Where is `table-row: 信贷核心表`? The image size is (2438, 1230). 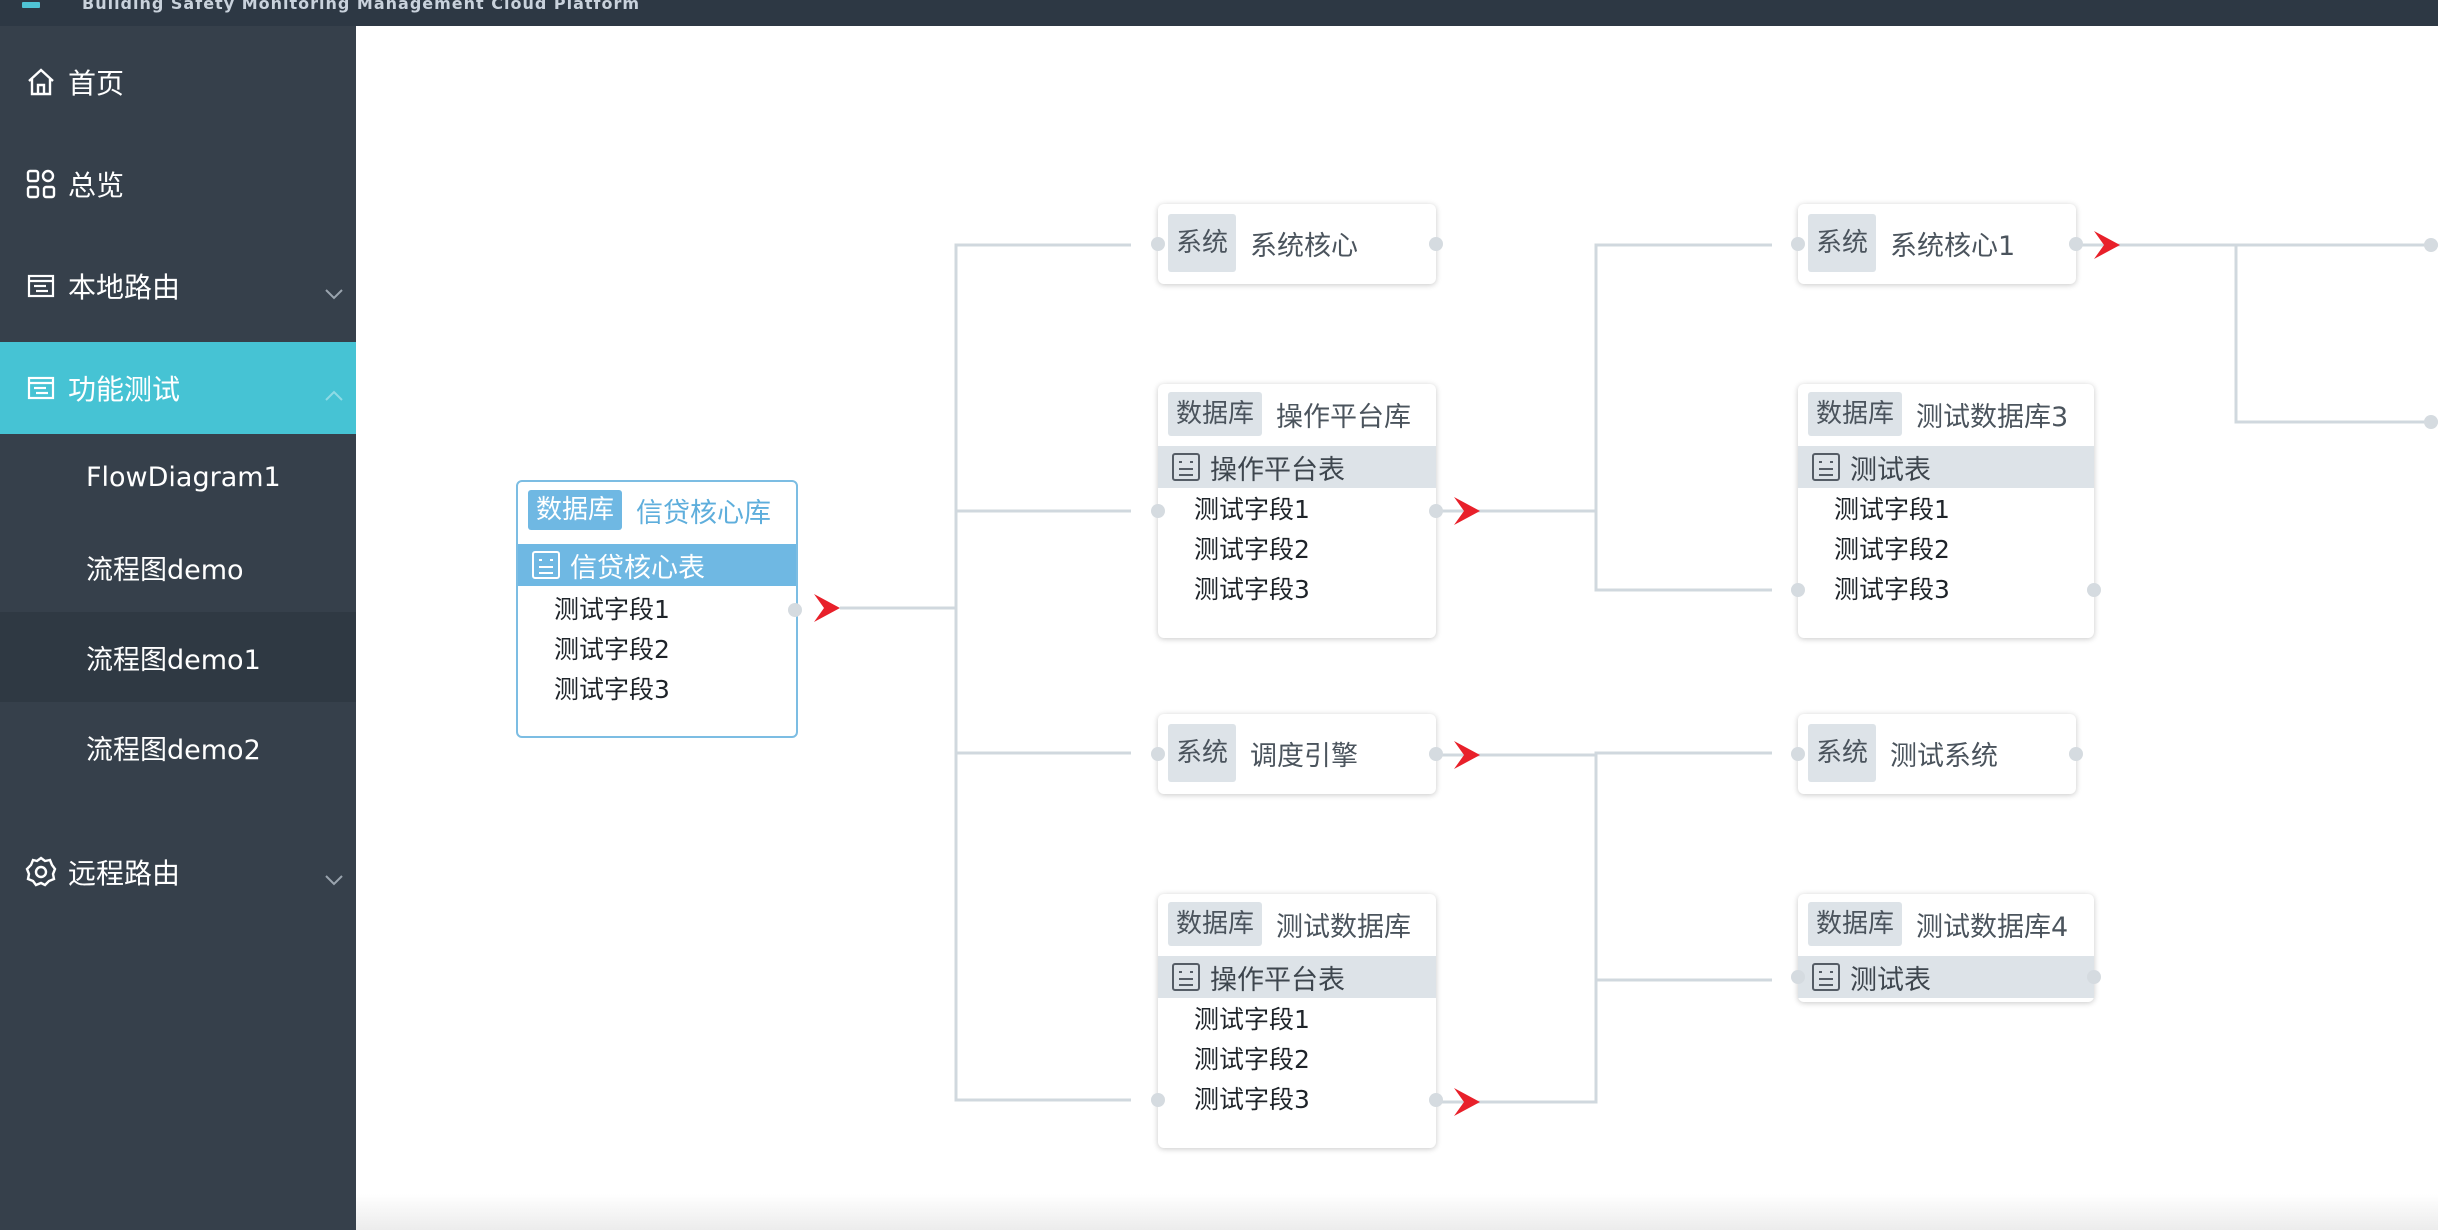
table-row: 信贷核心表 is located at coordinates (657, 565).